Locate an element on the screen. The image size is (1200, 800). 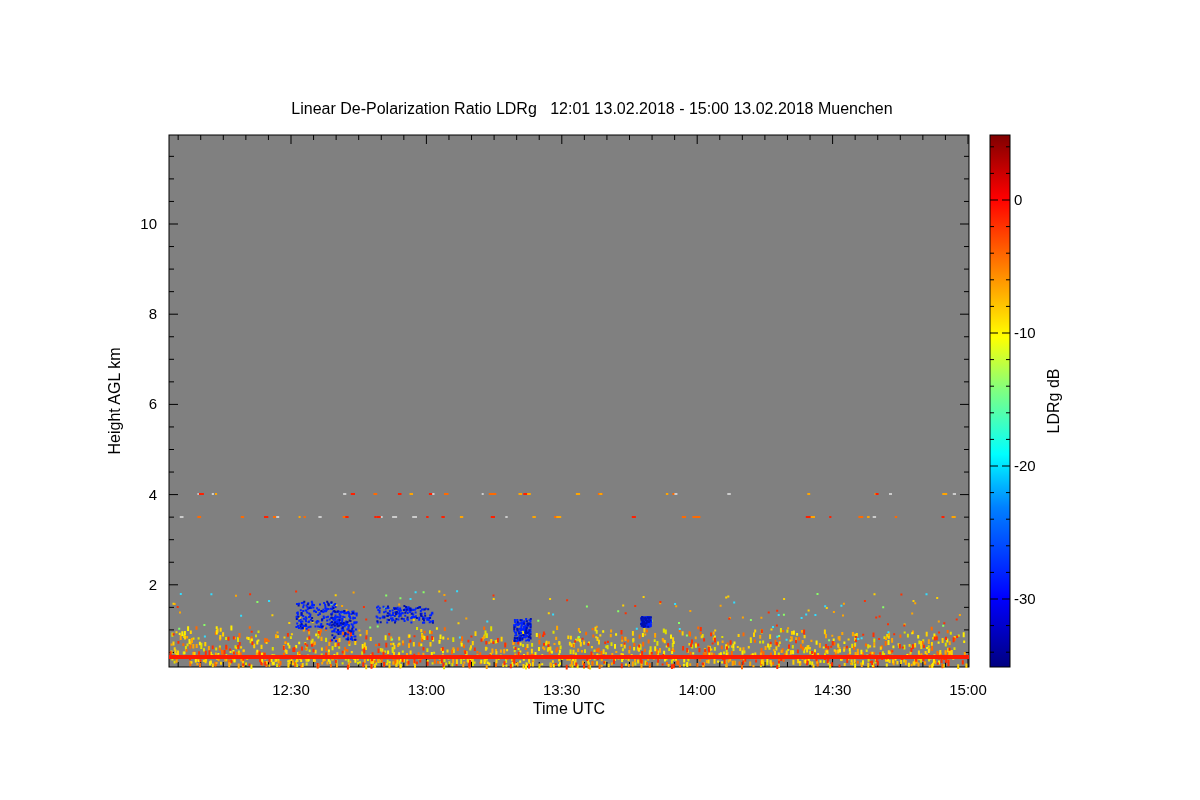
y-tick-label: 8 is located at coordinates (152, 314).